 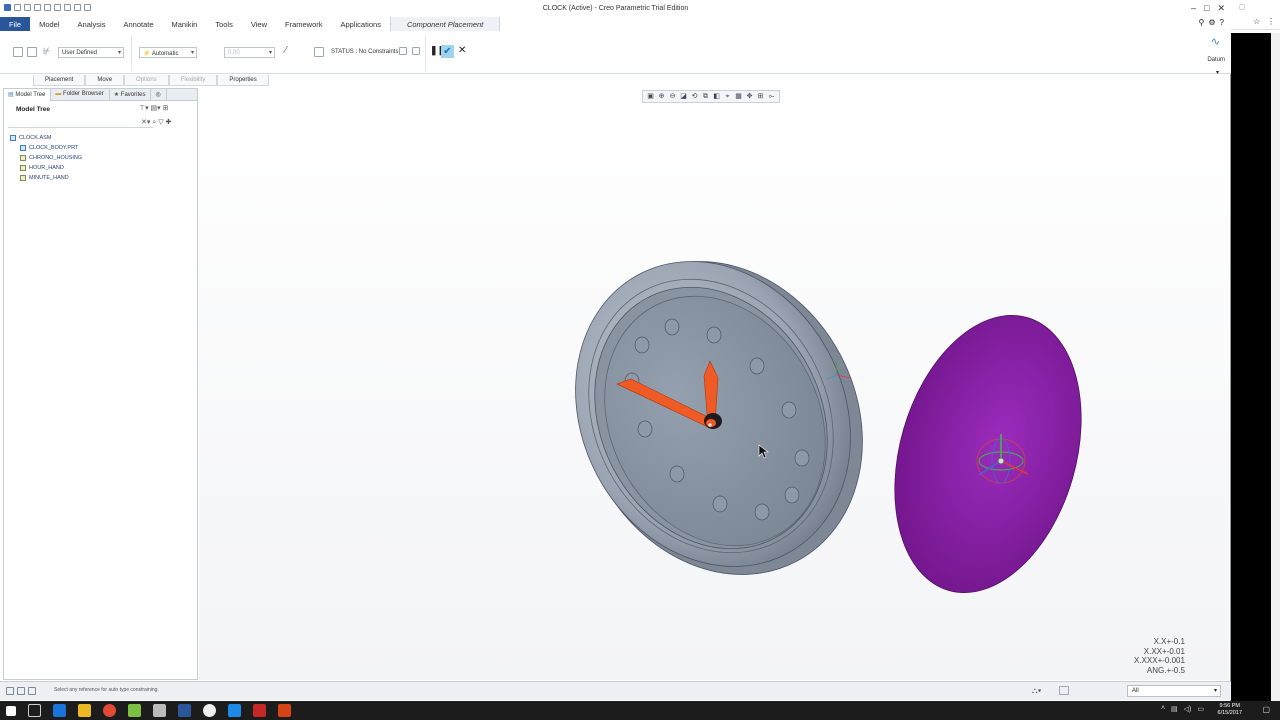 What do you see at coordinates (138, 24) in the screenshot?
I see `tab-annotate: Annotate` at bounding box center [138, 24].